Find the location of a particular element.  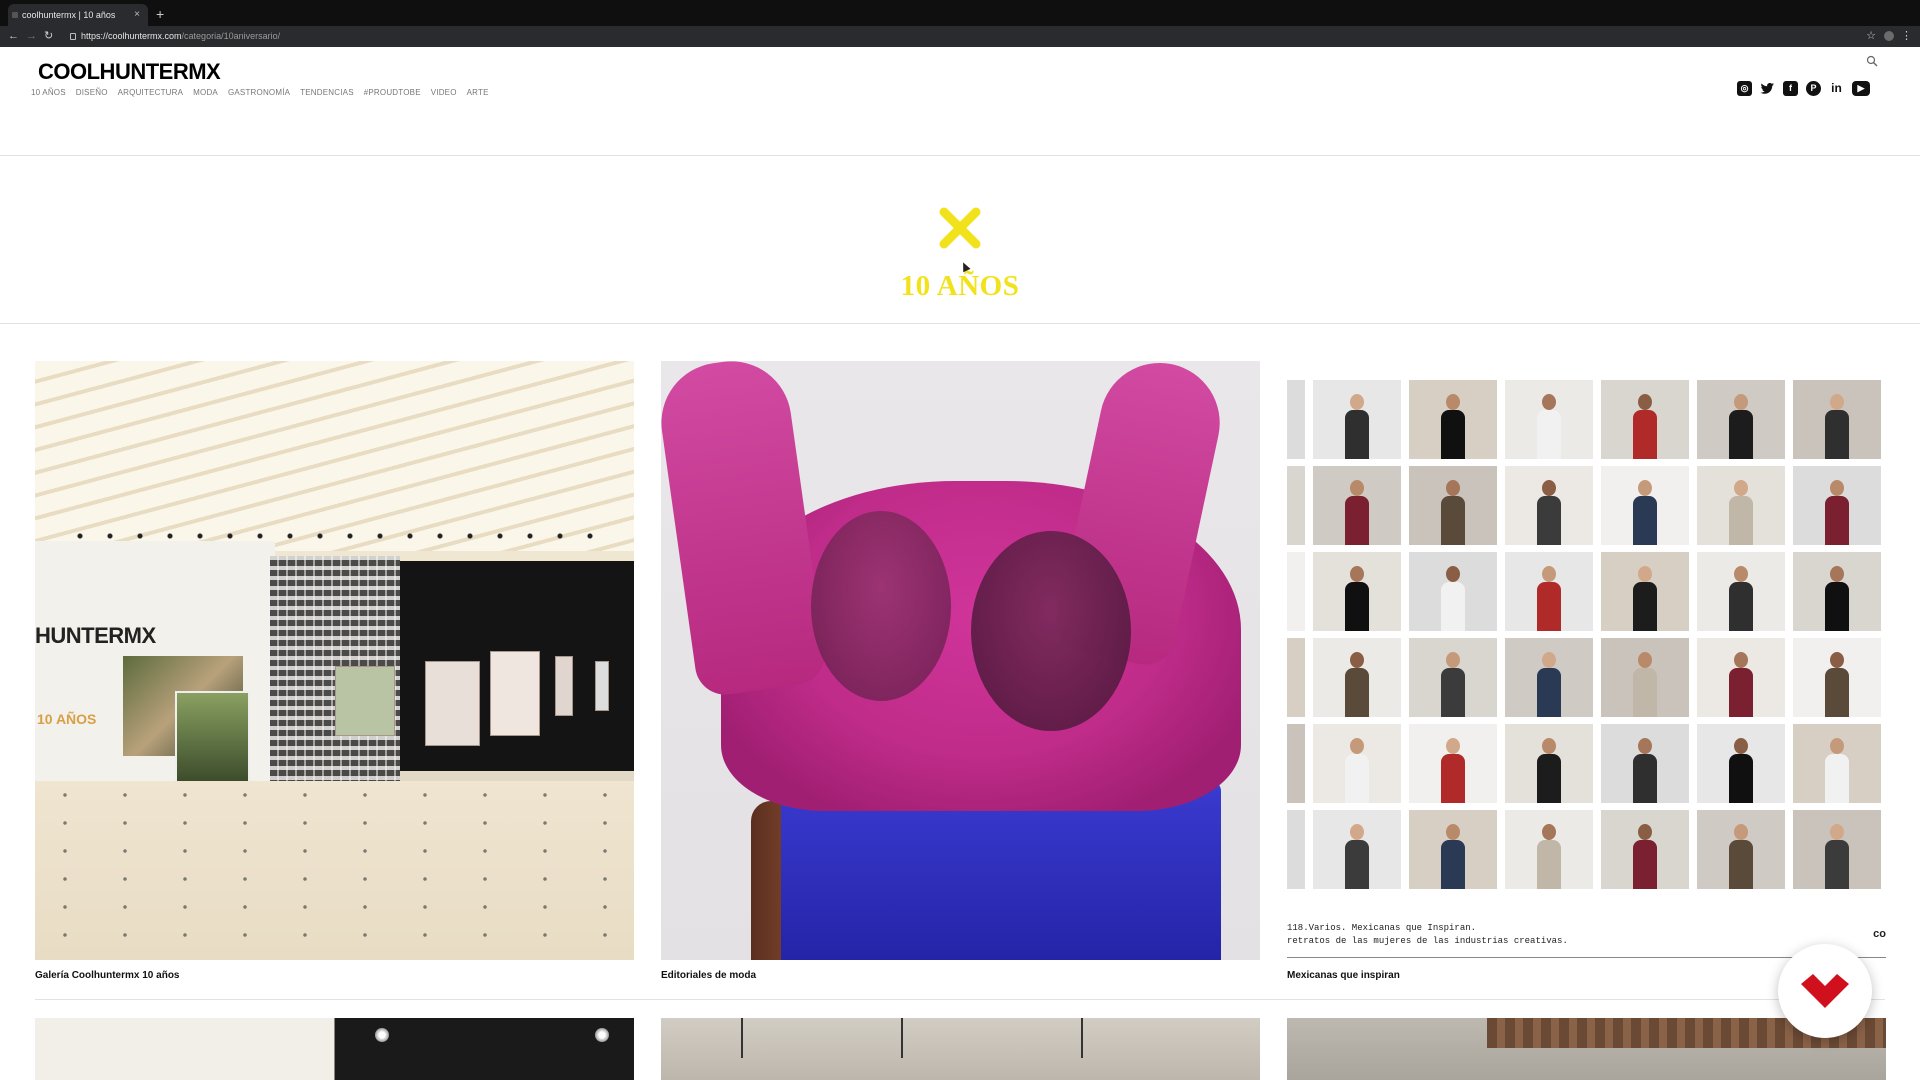

nav-item-video: VIDEO is located at coordinates (444, 92).